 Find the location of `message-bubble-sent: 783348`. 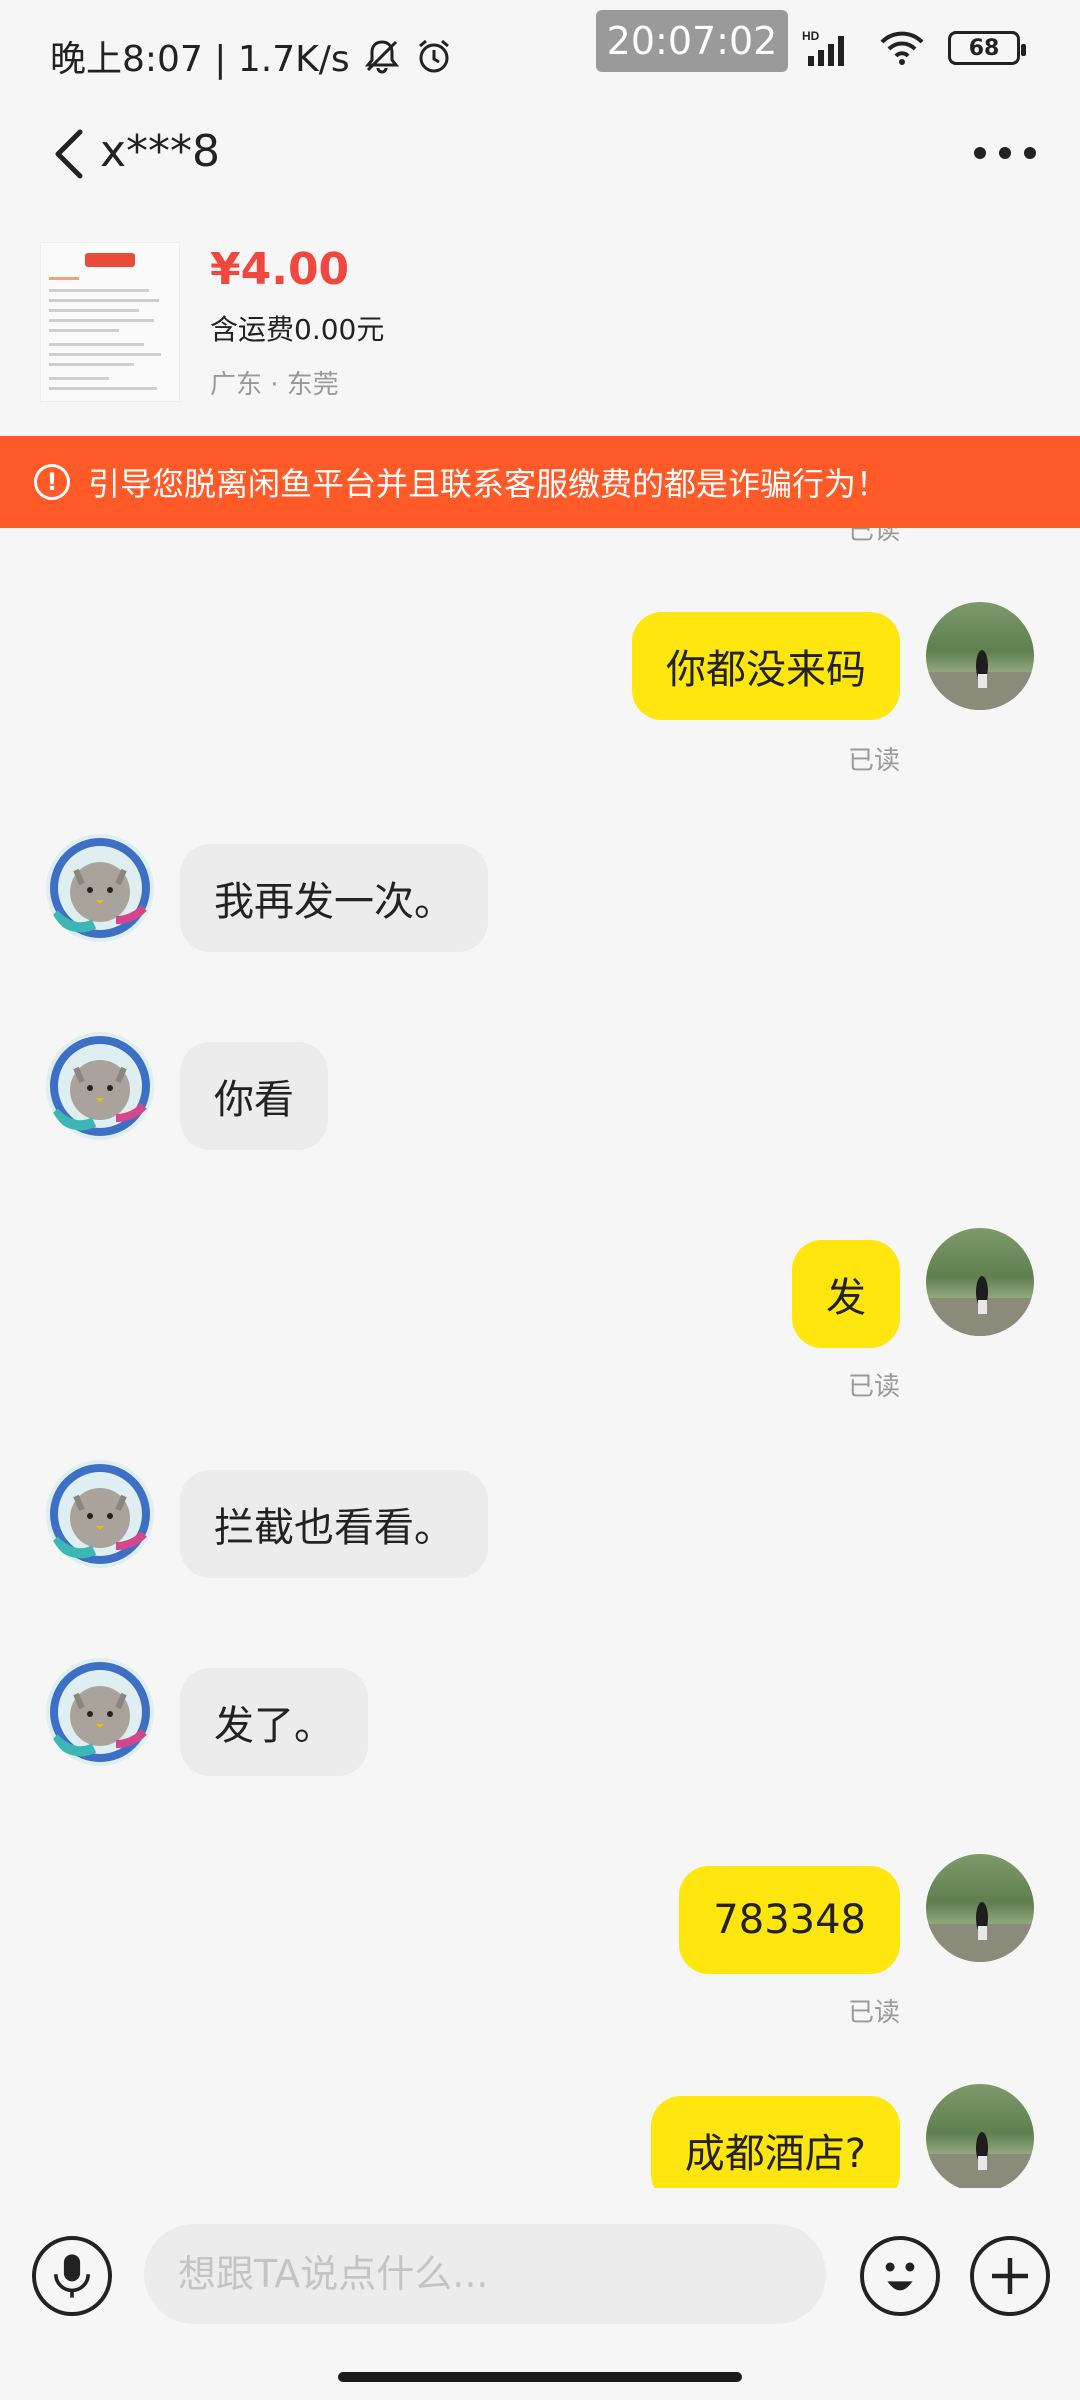

message-bubble-sent: 783348 is located at coordinates (789, 1920).